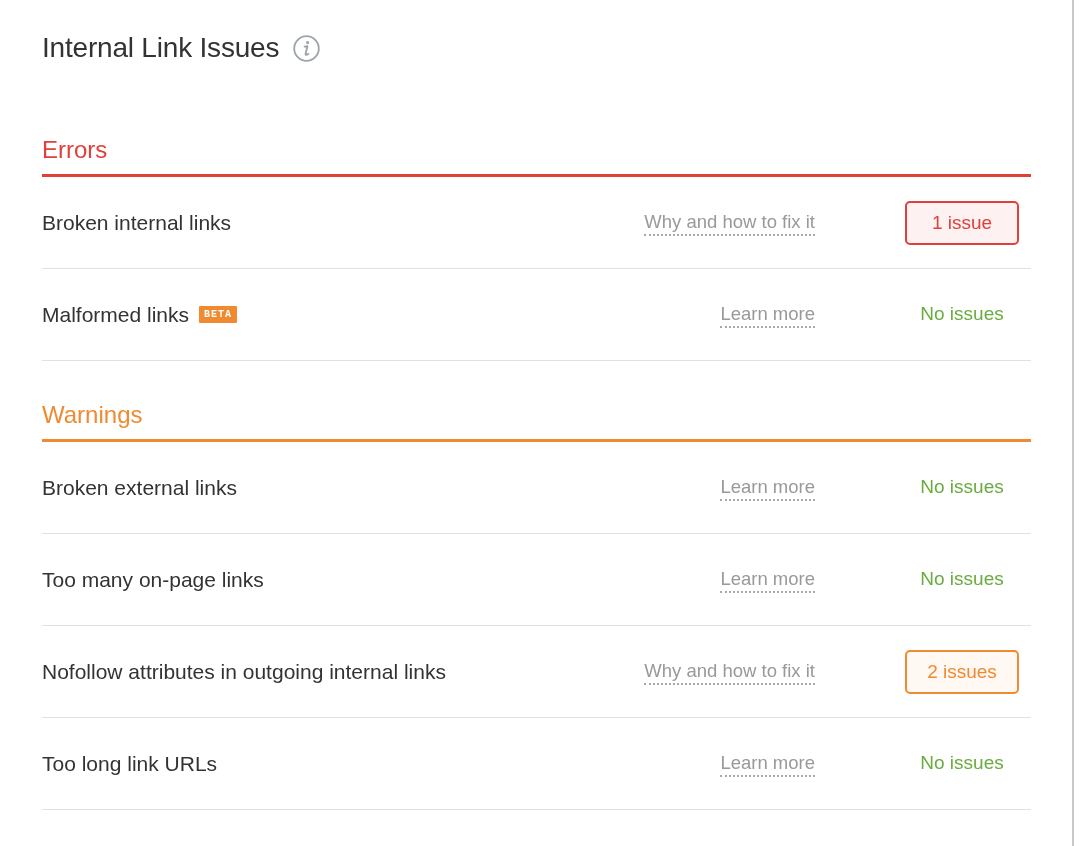 This screenshot has height=846, width=1088. What do you see at coordinates (218, 314) in the screenshot?
I see `beta-badge: BETA` at bounding box center [218, 314].